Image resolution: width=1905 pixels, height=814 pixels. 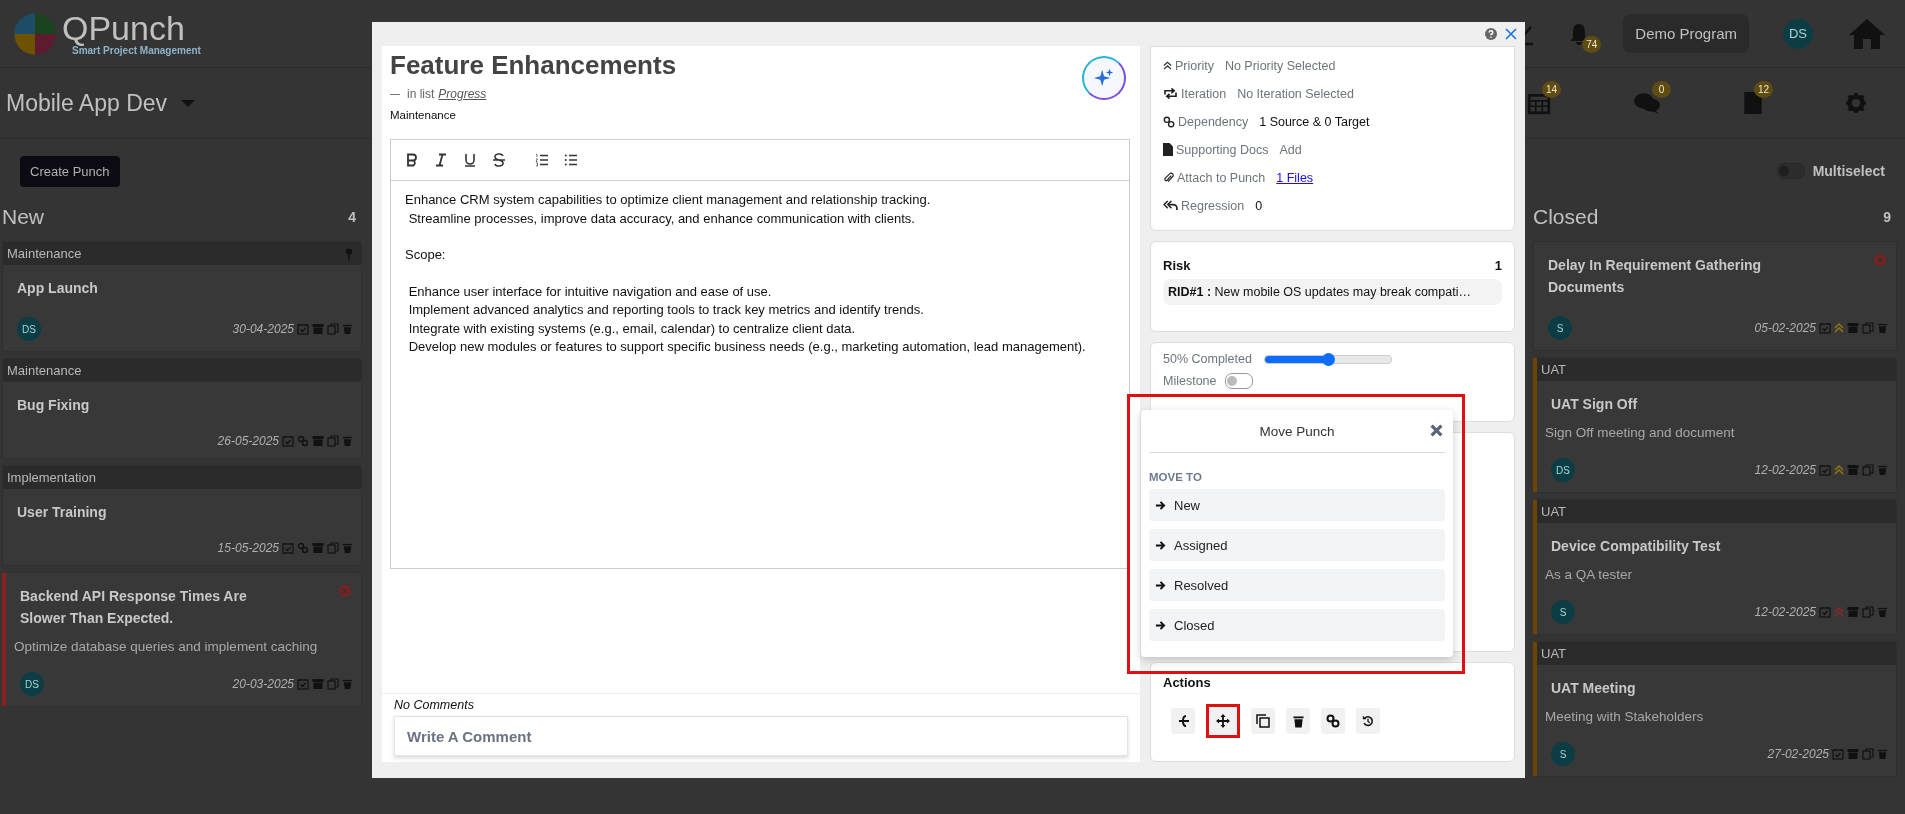 I want to click on create-punch-button: Create Punch, so click(x=70, y=171).